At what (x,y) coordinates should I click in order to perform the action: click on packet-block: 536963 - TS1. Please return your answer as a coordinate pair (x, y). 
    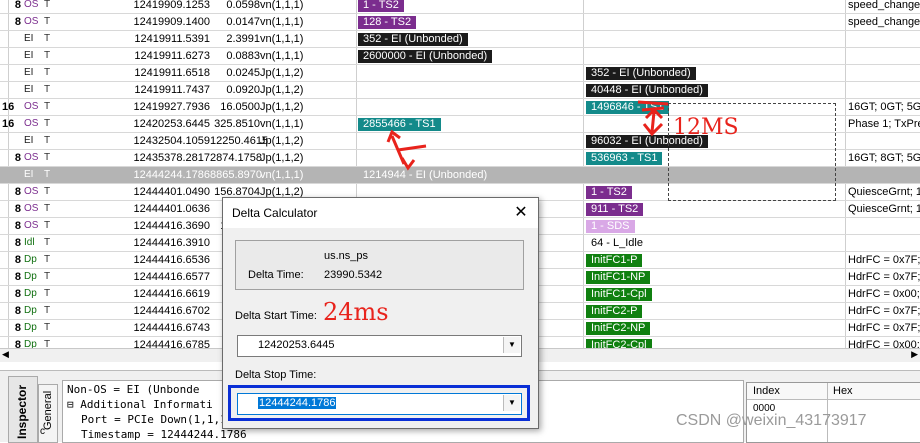
    Looking at the image, I should click on (624, 158).